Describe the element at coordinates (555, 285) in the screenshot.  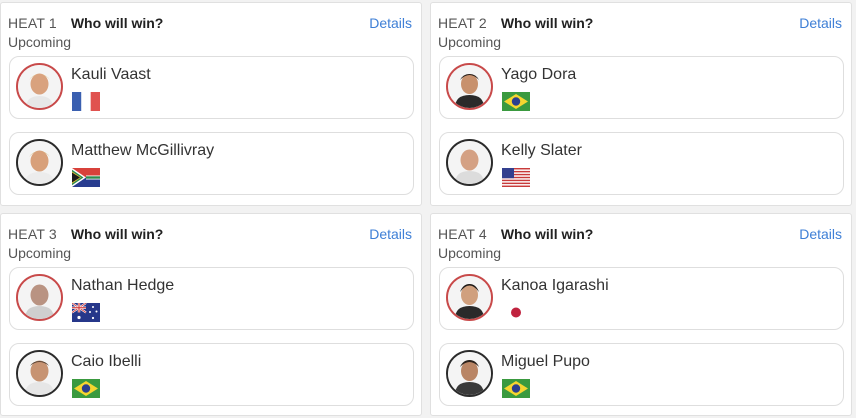
I see `surfer-name: Kanoa Igarashi` at that location.